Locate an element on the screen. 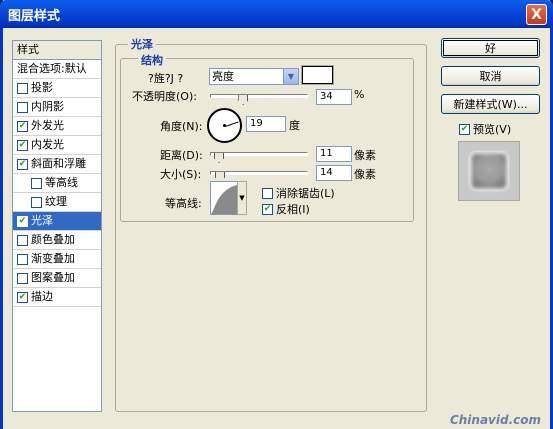 Image resolution: width=553 pixels, height=429 pixels. style-item: 颜色叠加 is located at coordinates (57, 240).